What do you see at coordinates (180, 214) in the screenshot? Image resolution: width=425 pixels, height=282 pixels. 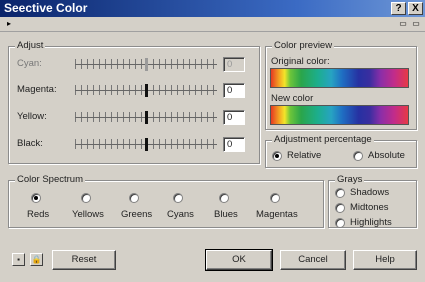 I see `spectrum-option-label: Cyans` at bounding box center [180, 214].